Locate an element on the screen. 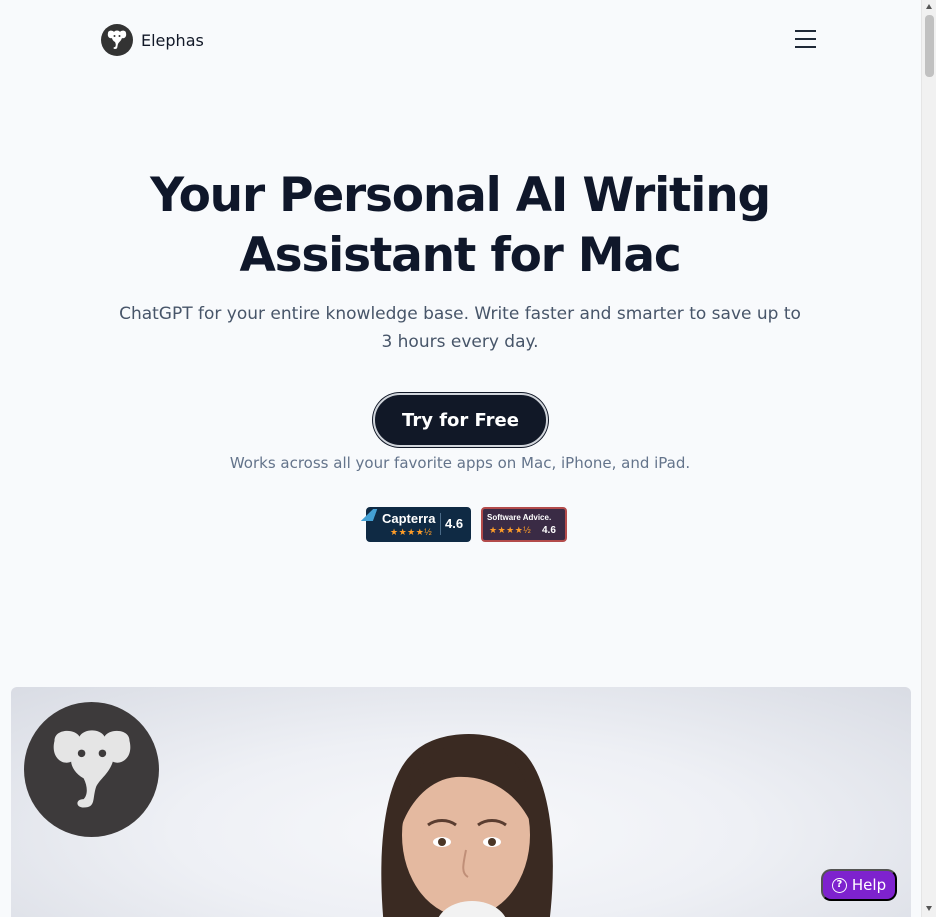  capterra-rating: 4.6 is located at coordinates (454, 523).